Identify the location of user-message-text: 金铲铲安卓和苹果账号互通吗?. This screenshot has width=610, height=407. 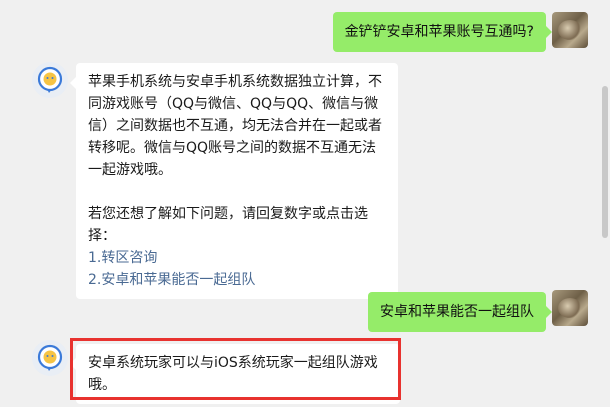
(439, 32).